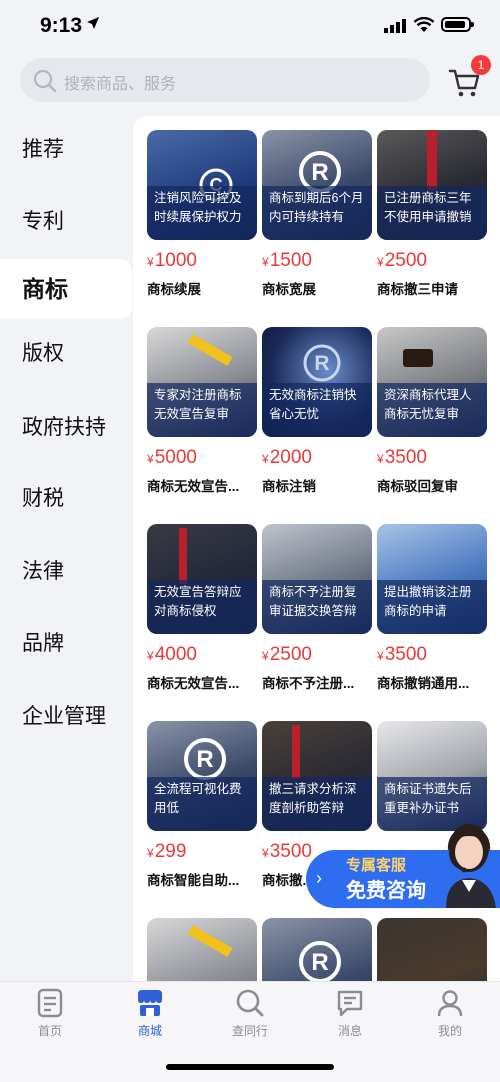 This screenshot has width=500, height=1082. Describe the element at coordinates (225, 80) in the screenshot. I see `search-input: 搜索商品、服务` at that location.